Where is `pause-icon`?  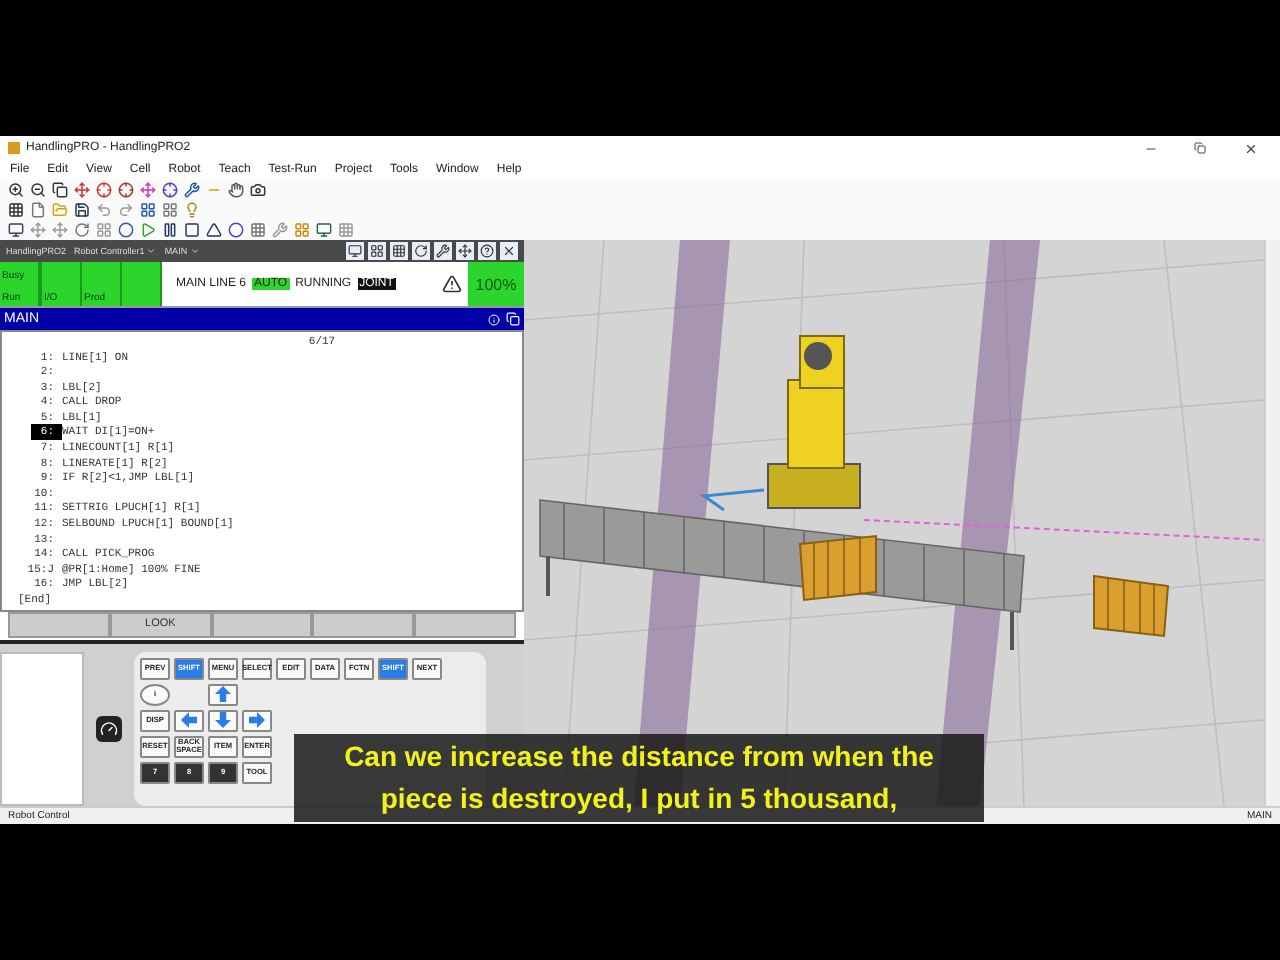 pause-icon is located at coordinates (170, 230).